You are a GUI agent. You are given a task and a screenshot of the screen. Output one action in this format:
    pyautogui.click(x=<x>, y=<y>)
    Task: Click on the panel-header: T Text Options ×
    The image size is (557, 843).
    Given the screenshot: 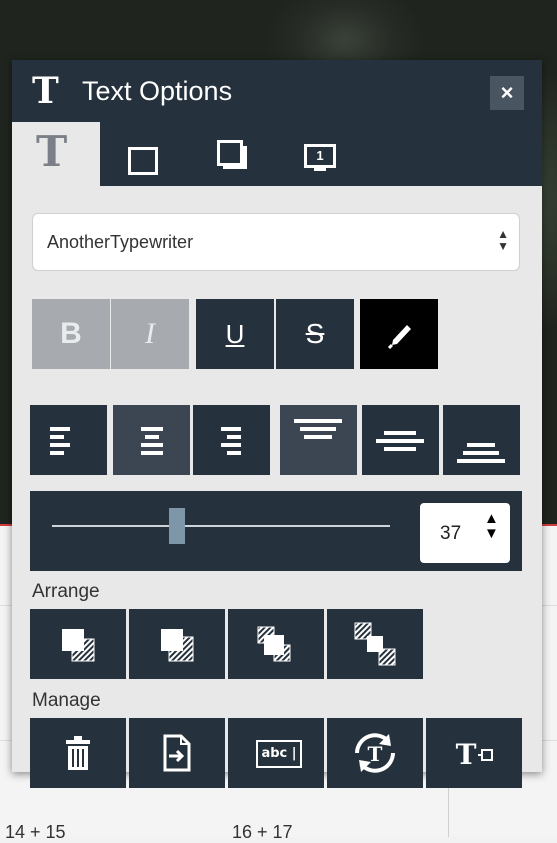 What is the action you would take?
    pyautogui.click(x=277, y=91)
    